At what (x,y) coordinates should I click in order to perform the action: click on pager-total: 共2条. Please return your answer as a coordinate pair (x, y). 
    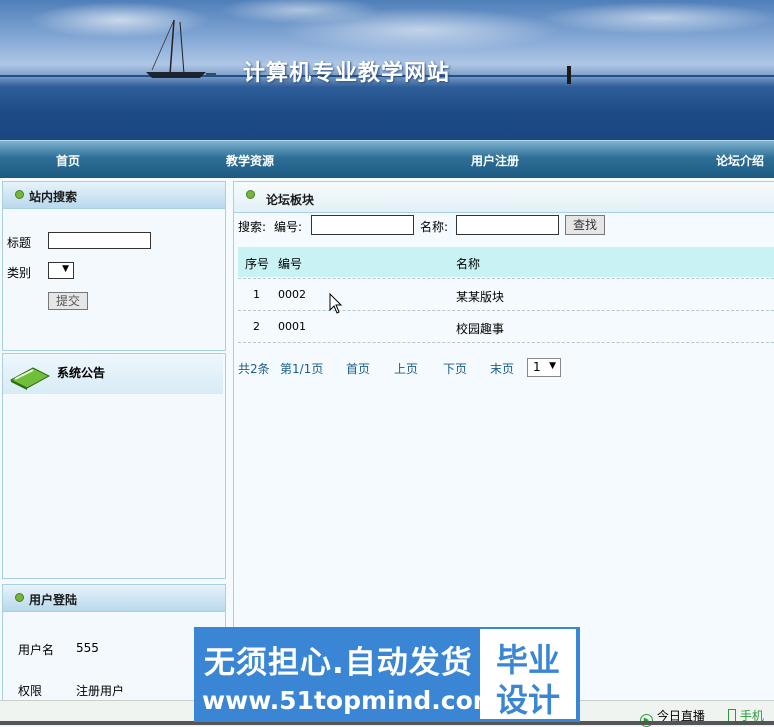
    Looking at the image, I should click on (254, 369).